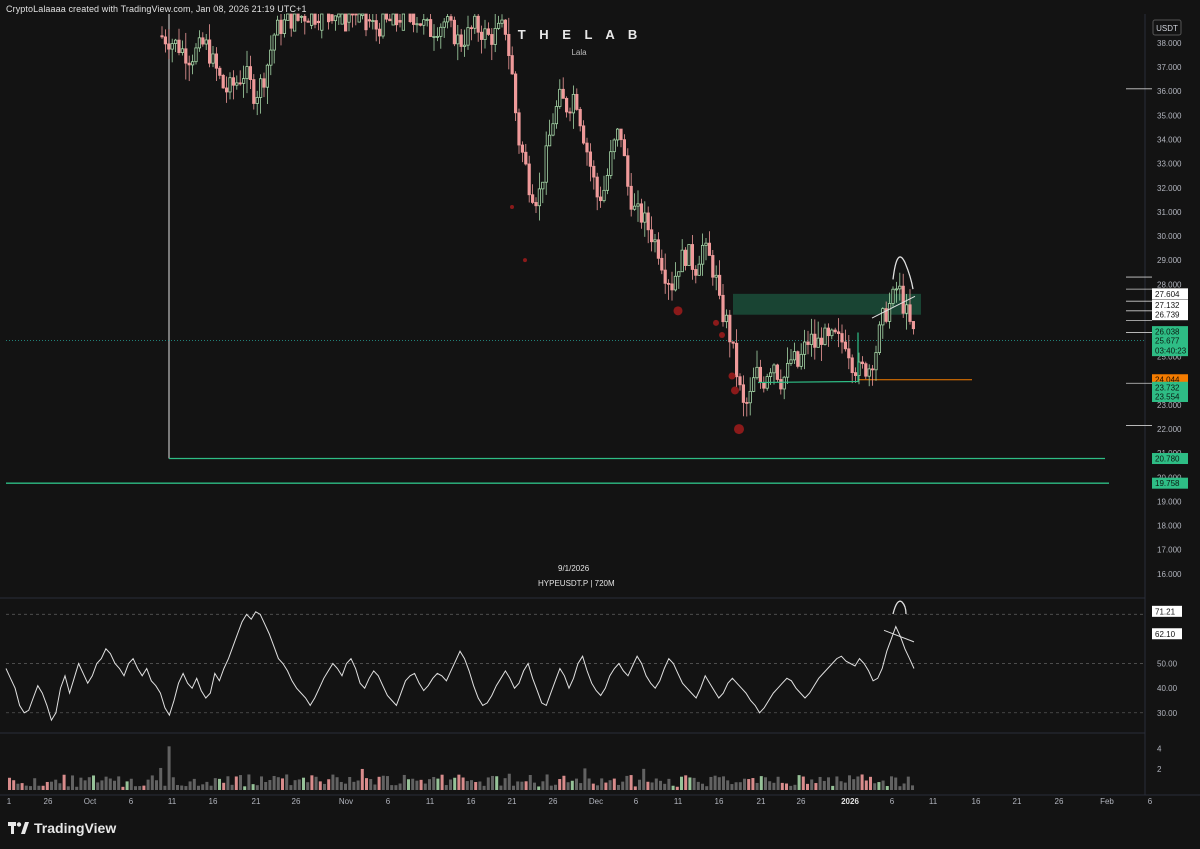 The image size is (1200, 849). I want to click on x-tick-label: 21, so click(761, 801).